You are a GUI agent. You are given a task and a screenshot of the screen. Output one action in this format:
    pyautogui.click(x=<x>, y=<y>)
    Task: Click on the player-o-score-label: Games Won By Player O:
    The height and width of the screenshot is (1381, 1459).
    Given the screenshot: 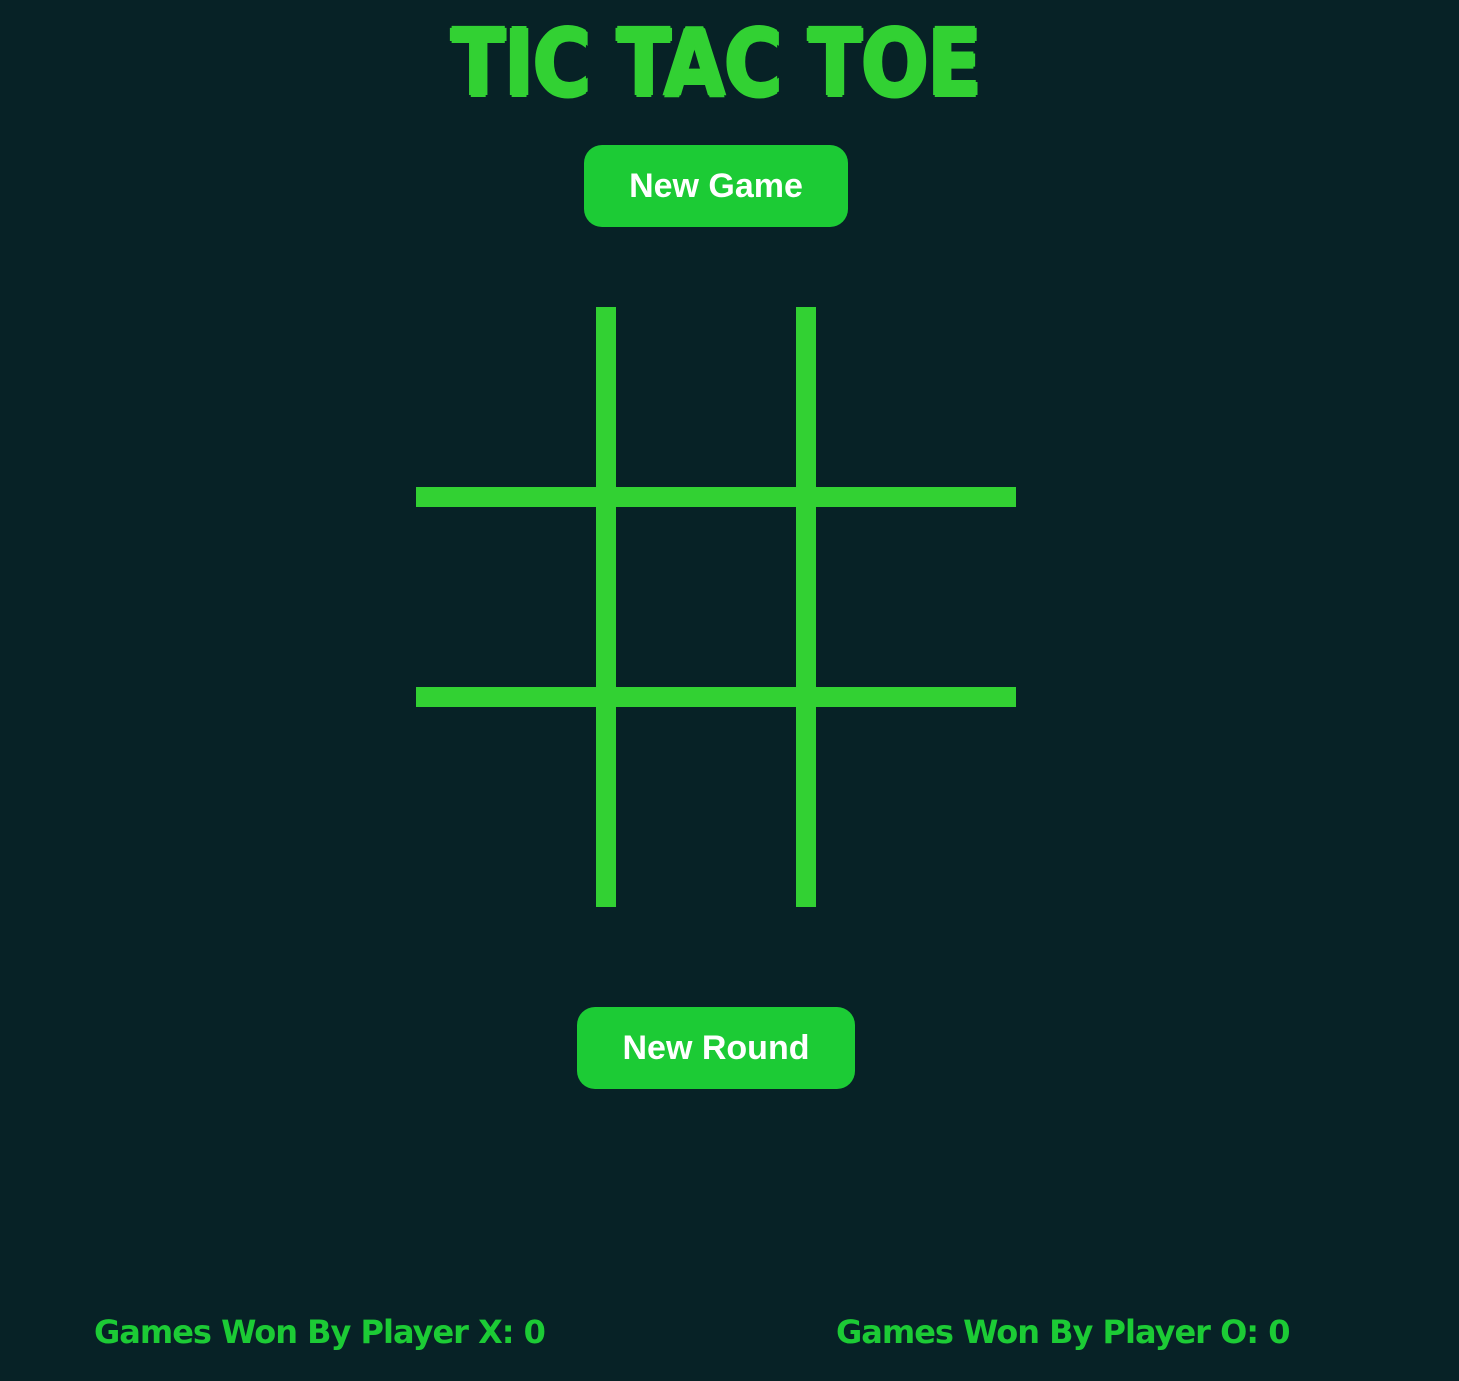 What is the action you would take?
    pyautogui.click(x=1047, y=1332)
    